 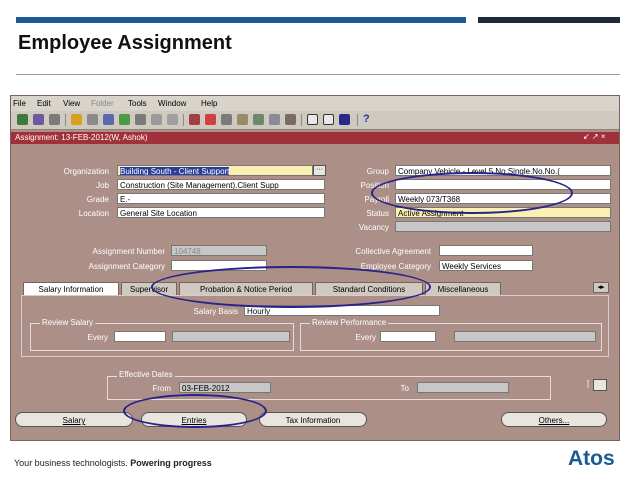 What do you see at coordinates (503, 226) in the screenshot?
I see `vacancy-field` at bounding box center [503, 226].